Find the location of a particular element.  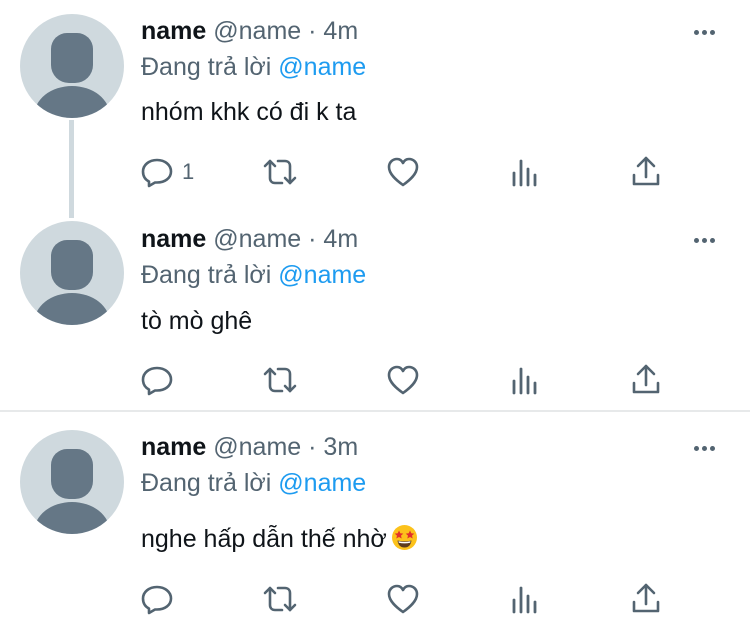

tweet-text: nhóm khk có đi k ta is located at coordinates (249, 112).